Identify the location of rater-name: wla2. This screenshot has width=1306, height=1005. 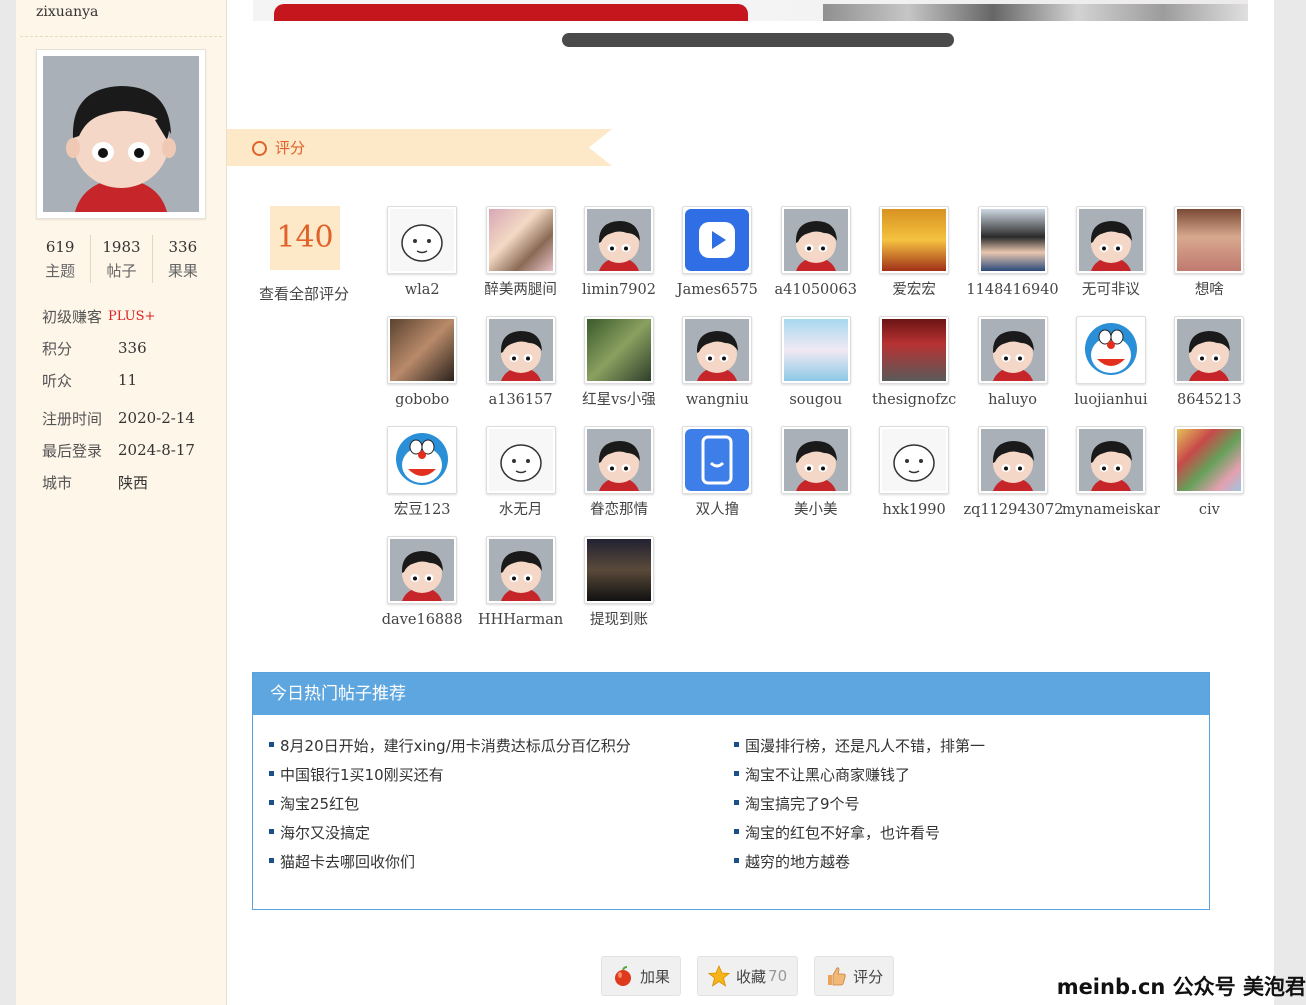
(422, 290).